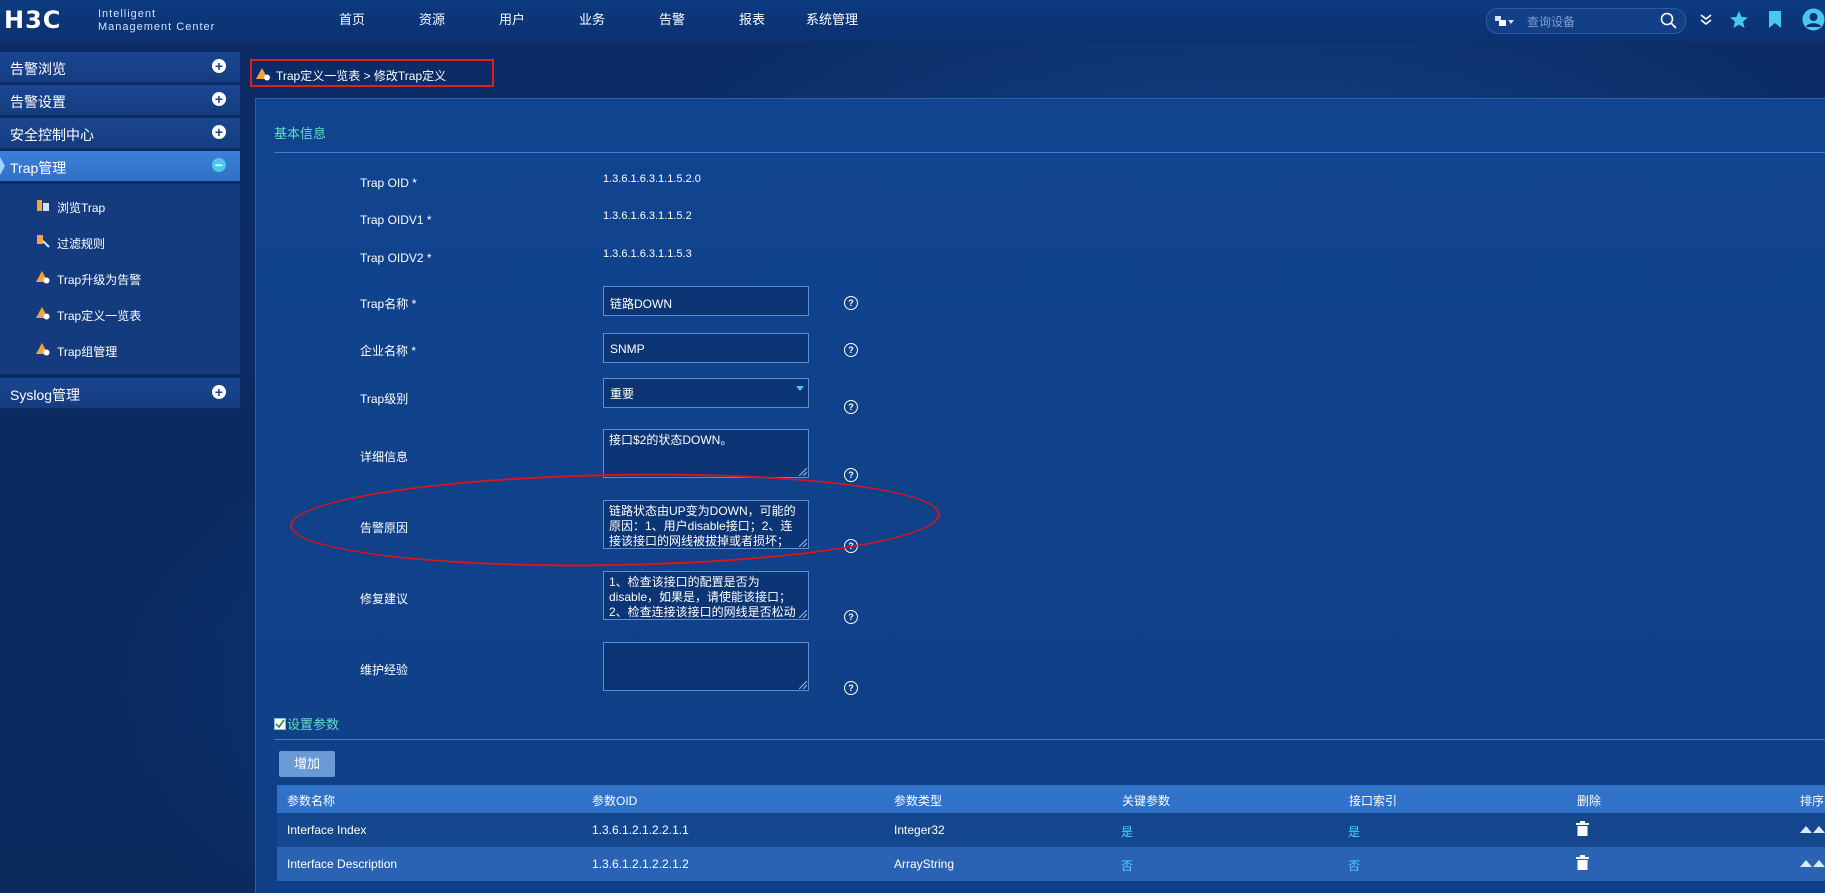 The image size is (1825, 893). Describe the element at coordinates (361, 75) in the screenshot. I see `breadcrumb-text: Trap定义一览表 > 修改Trap定义` at that location.